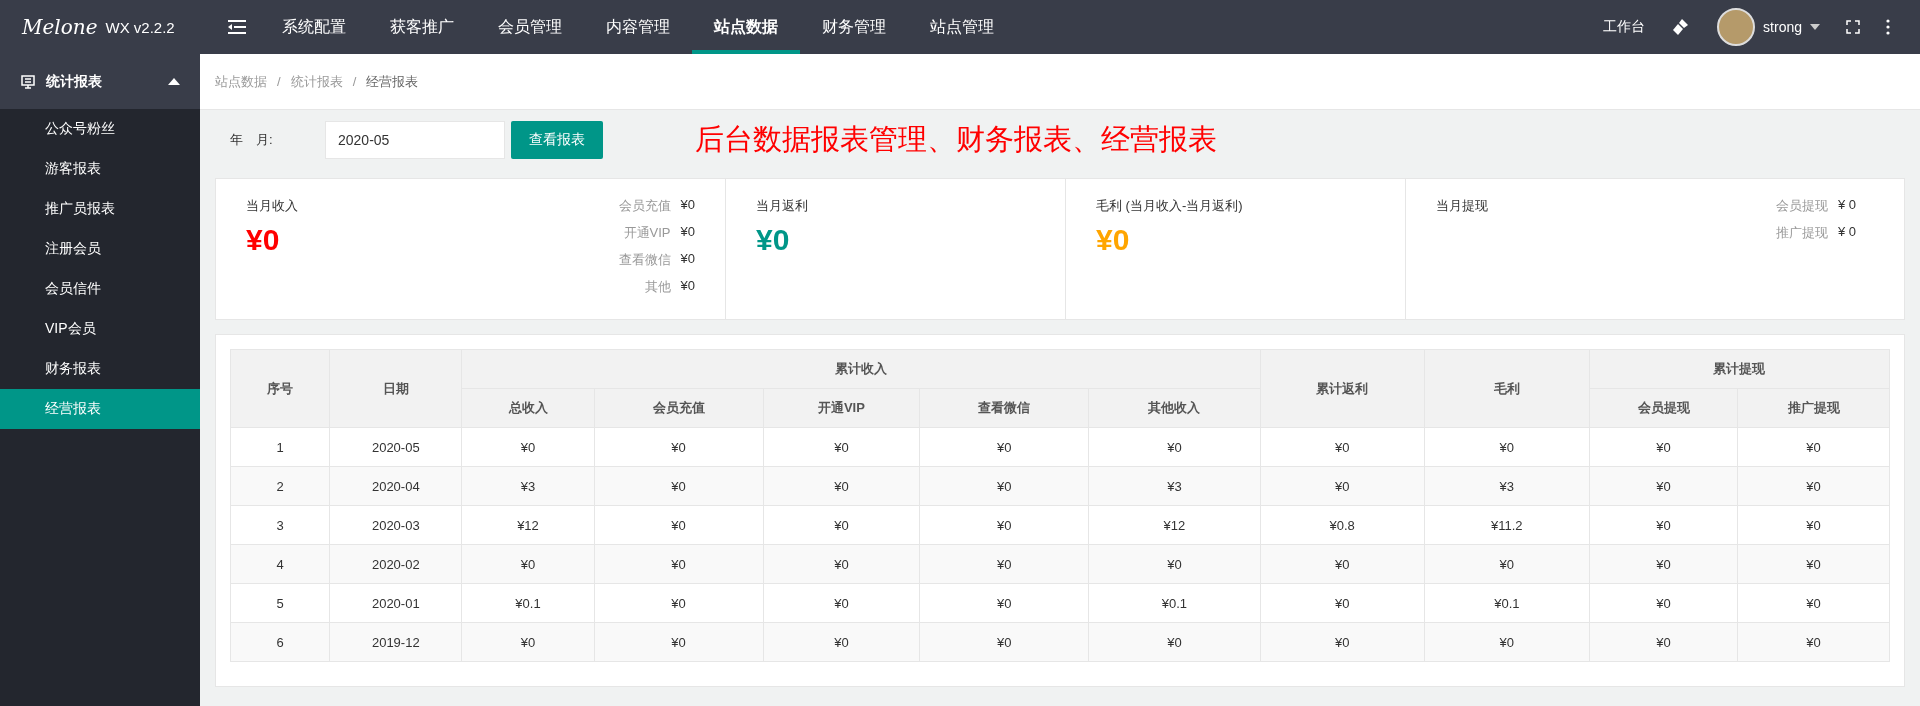 This screenshot has height=706, width=1920. Describe the element at coordinates (252, 140) in the screenshot. I see `year-month-label: 年 月:` at that location.